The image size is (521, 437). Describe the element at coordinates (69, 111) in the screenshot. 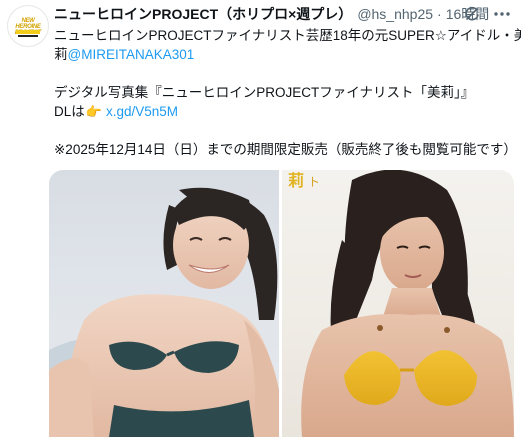

I see `tweet-text-fragment: DLは` at that location.